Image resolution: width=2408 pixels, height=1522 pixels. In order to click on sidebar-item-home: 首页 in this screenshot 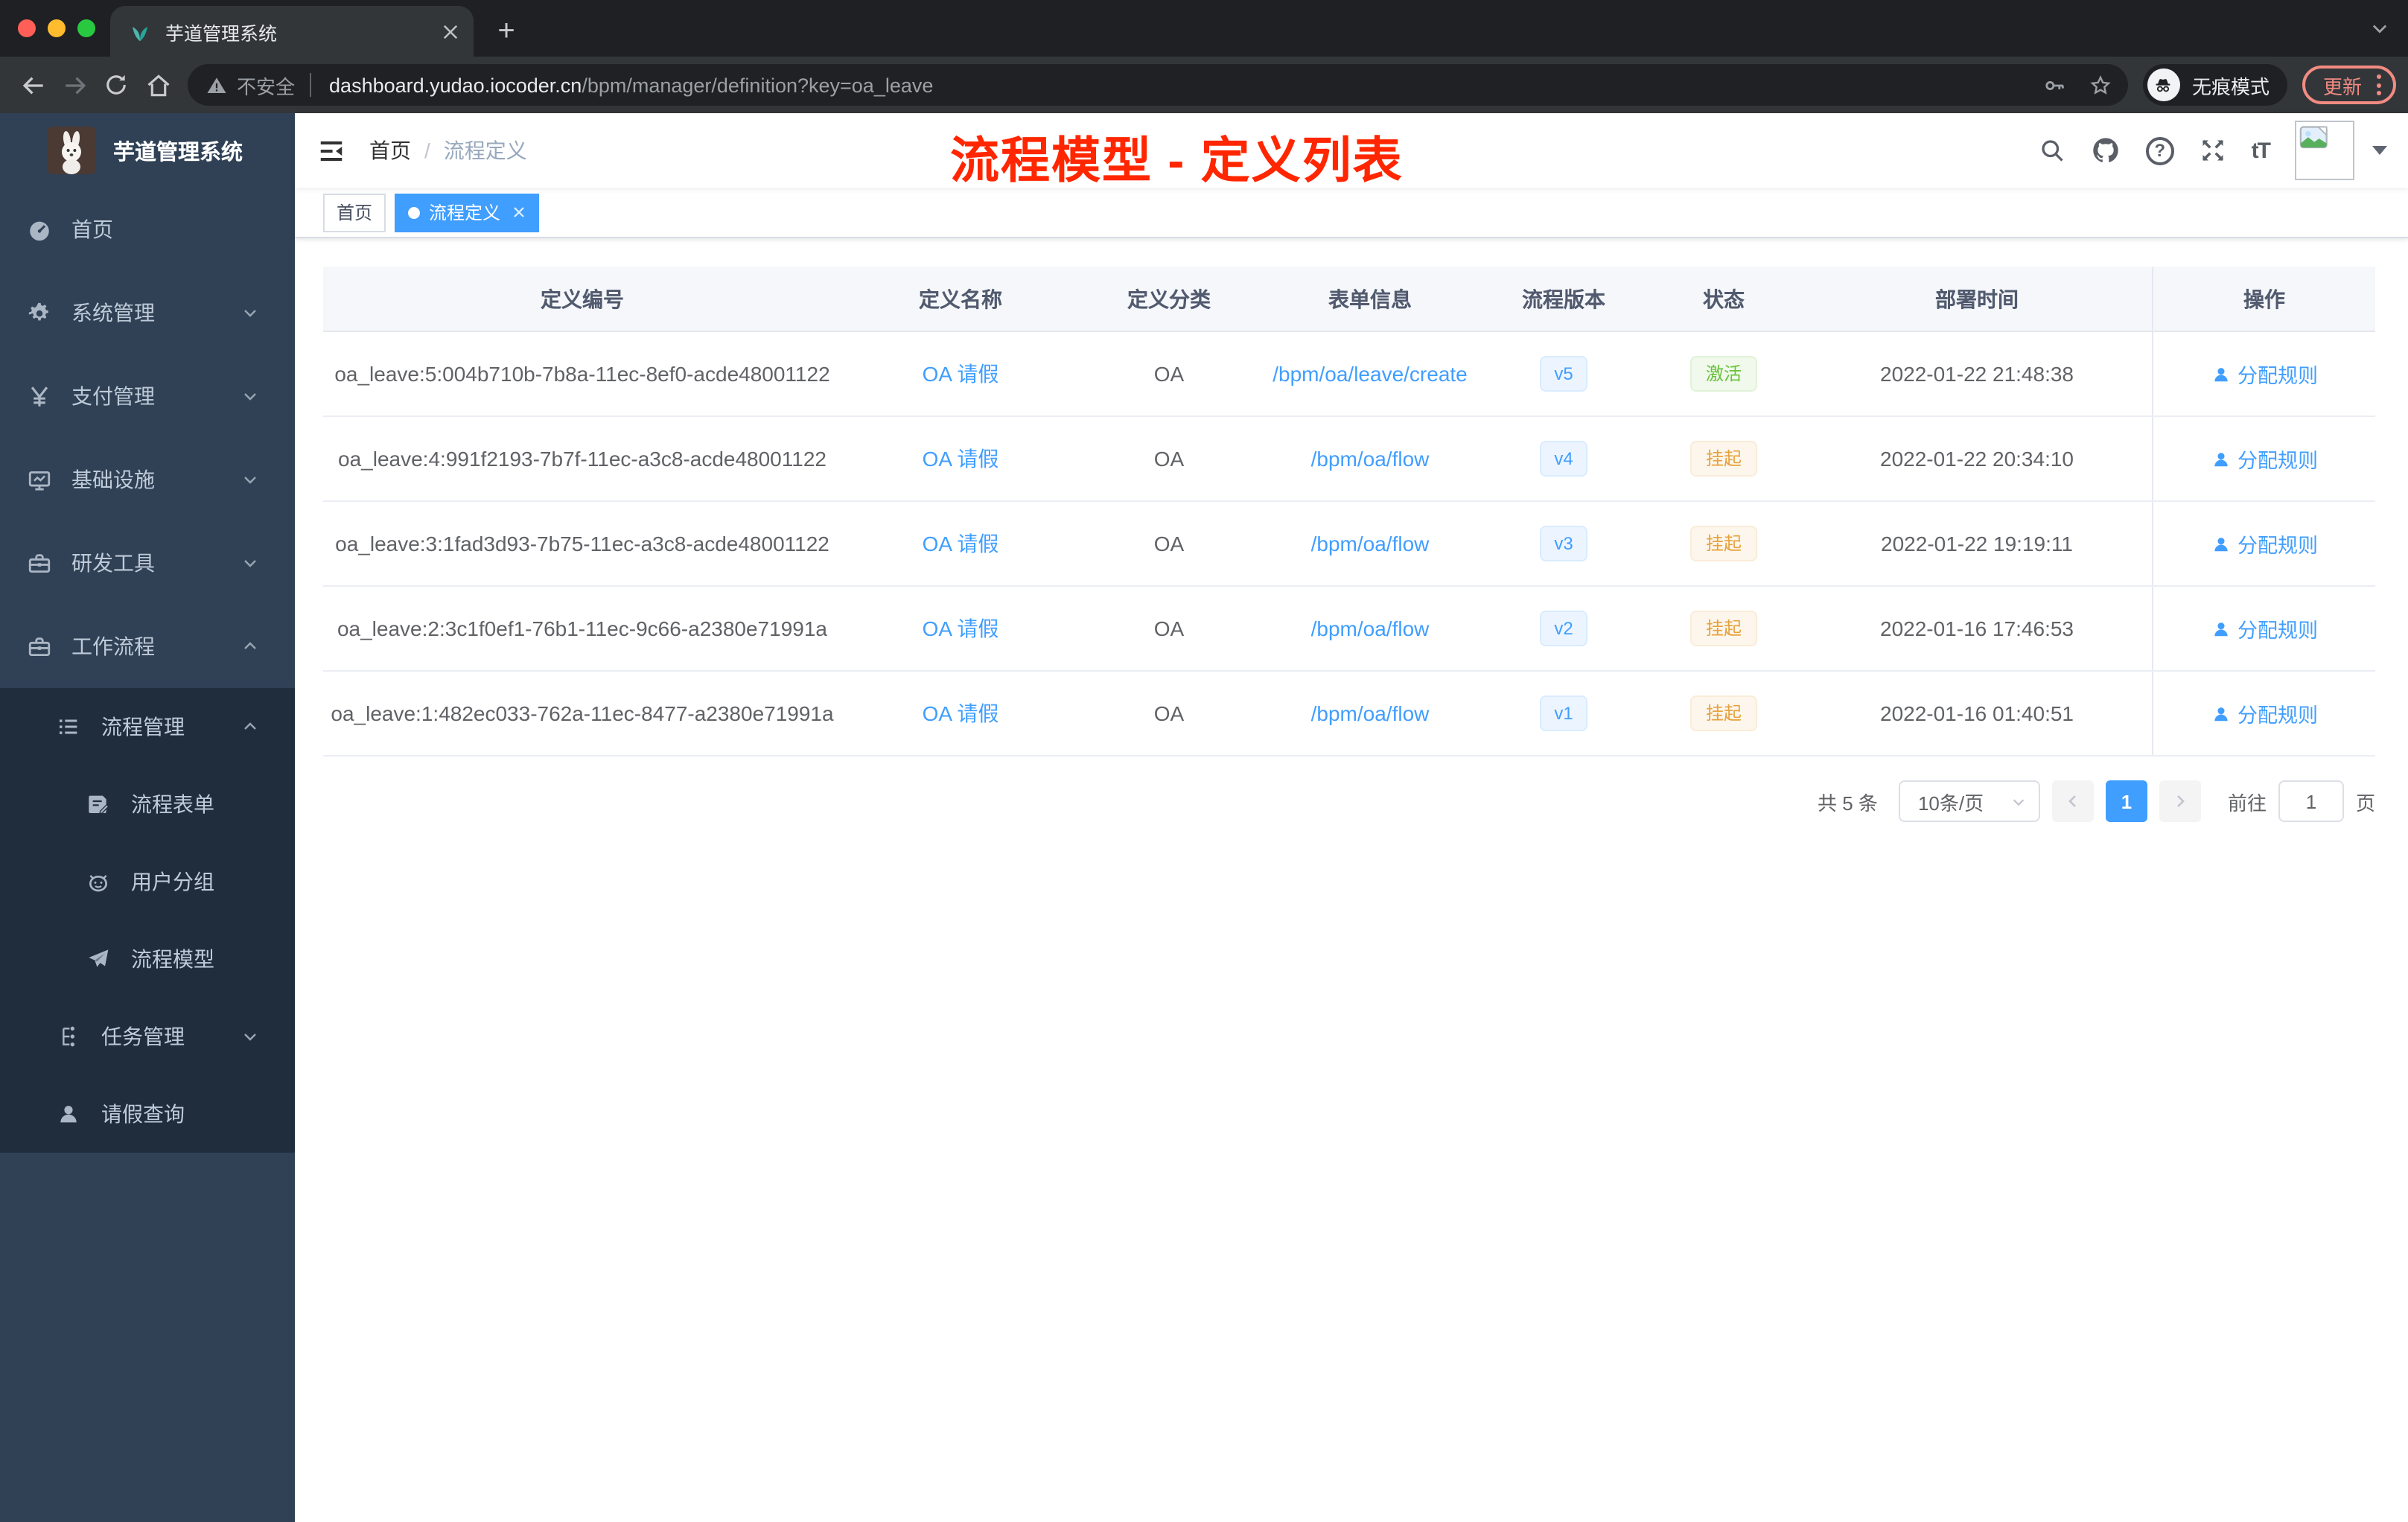, I will do `click(147, 229)`.